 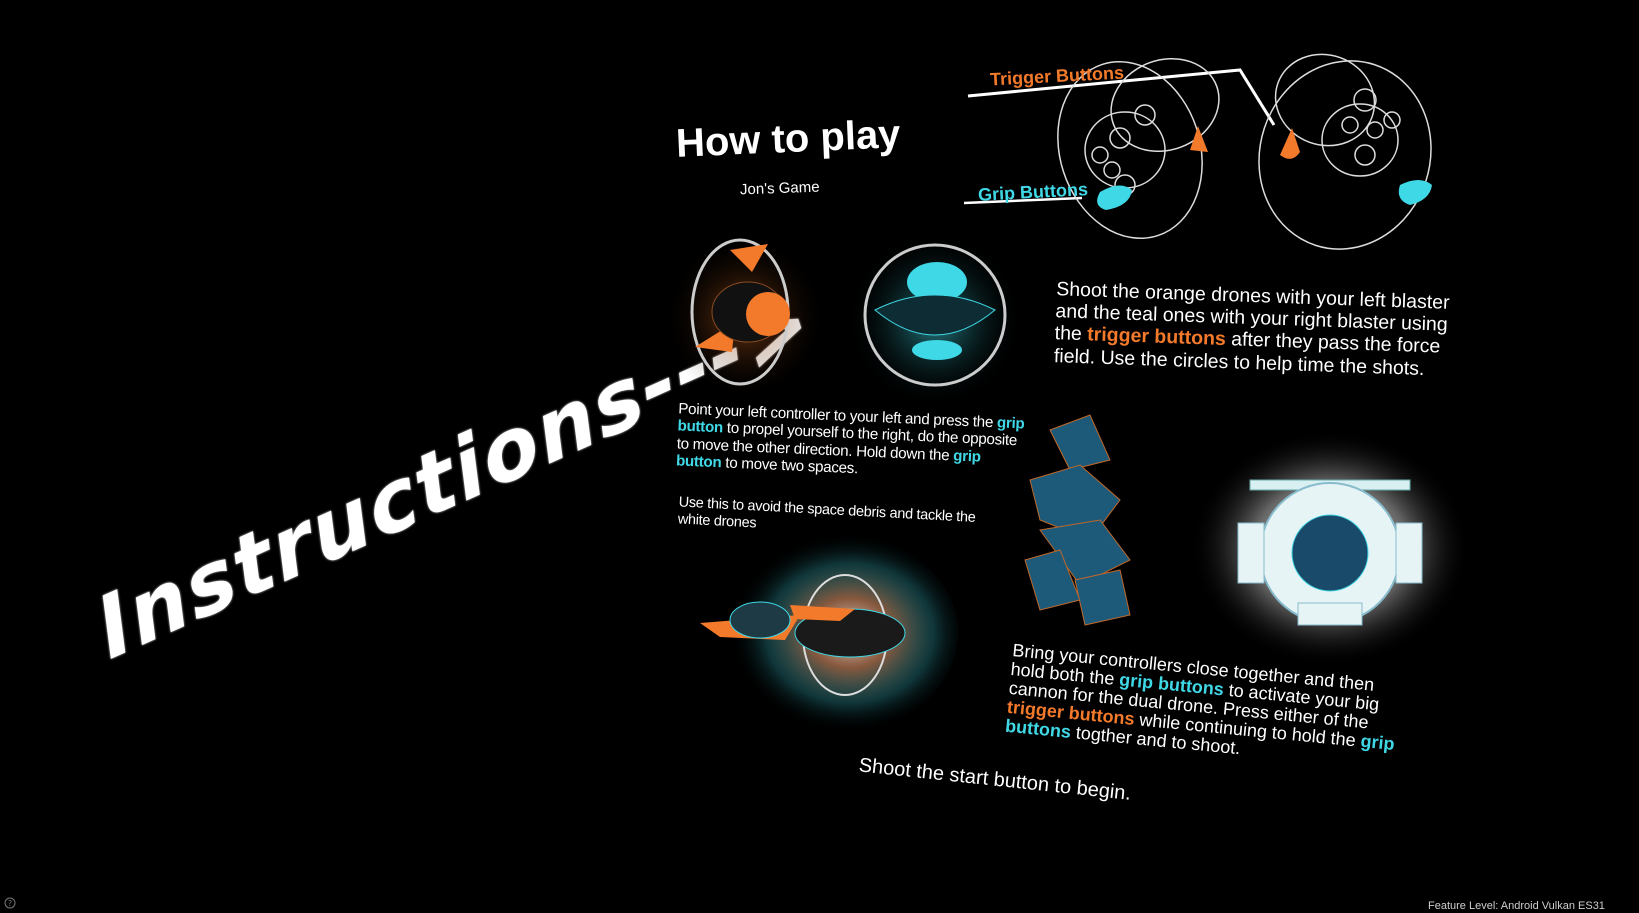 What do you see at coordinates (995, 779) in the screenshot?
I see `start-instruction: Shoot the start button to begin.` at bounding box center [995, 779].